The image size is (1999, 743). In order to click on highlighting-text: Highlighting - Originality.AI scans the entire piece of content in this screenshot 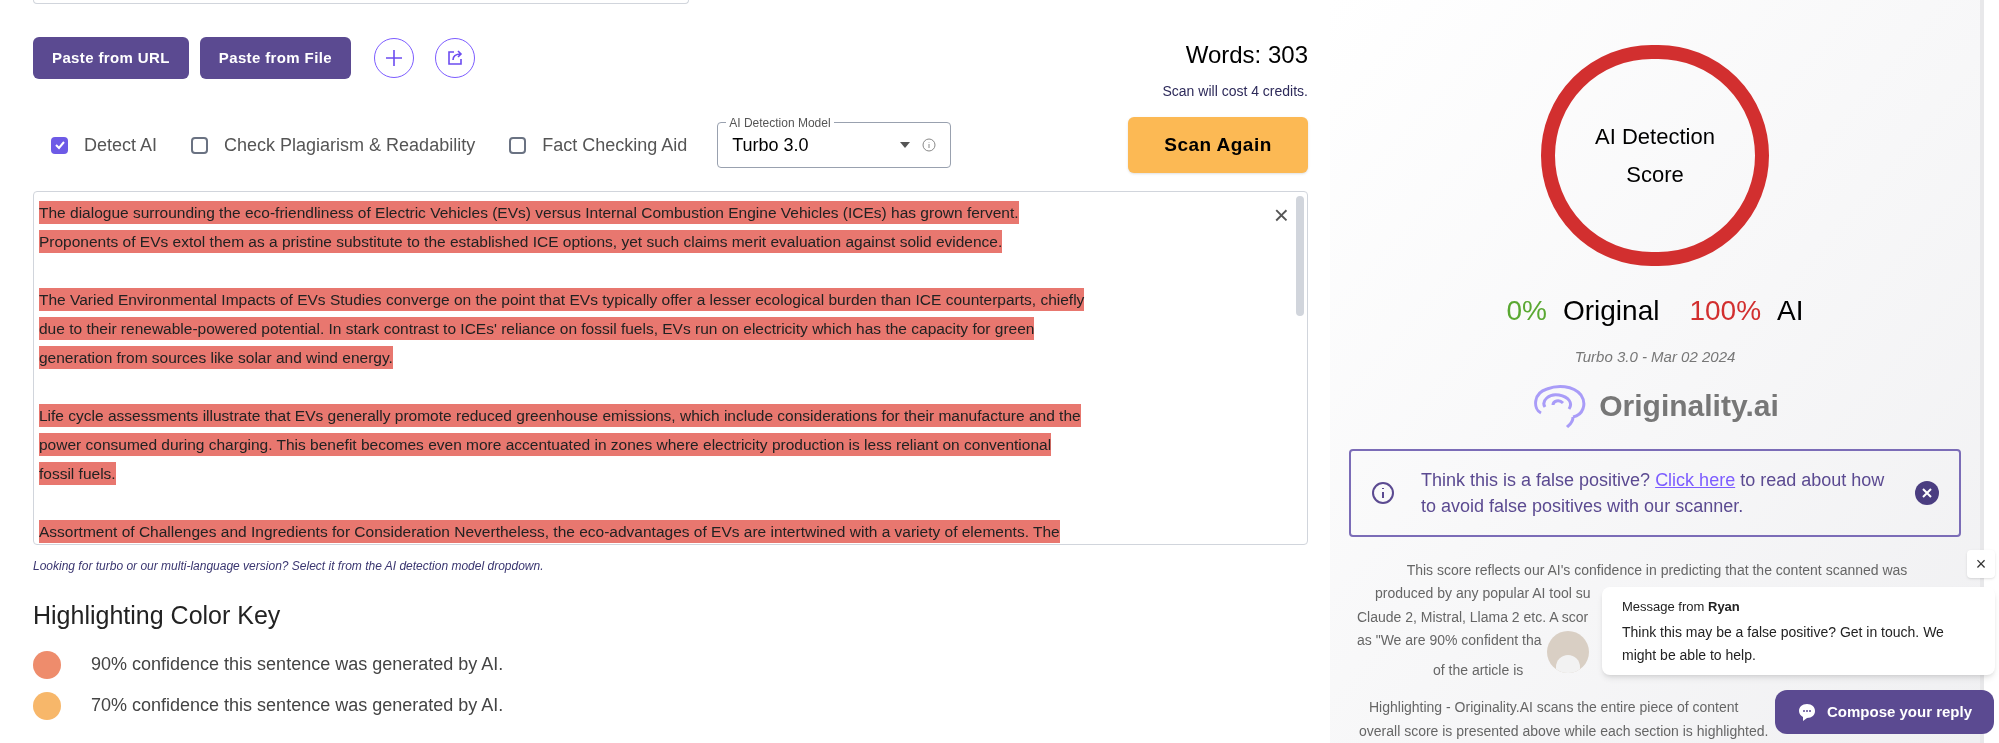, I will do `click(1554, 707)`.